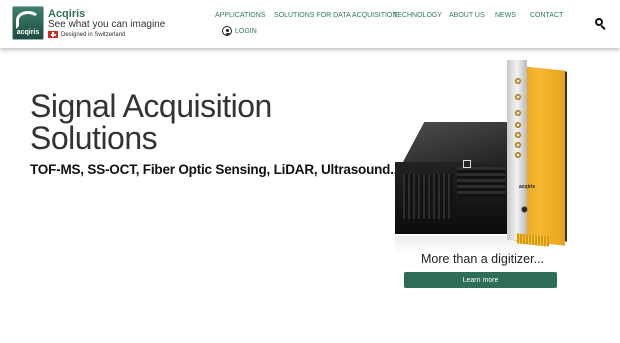 This screenshot has height=343, width=620. What do you see at coordinates (505, 15) in the screenshot?
I see `nav-news: NEWS` at bounding box center [505, 15].